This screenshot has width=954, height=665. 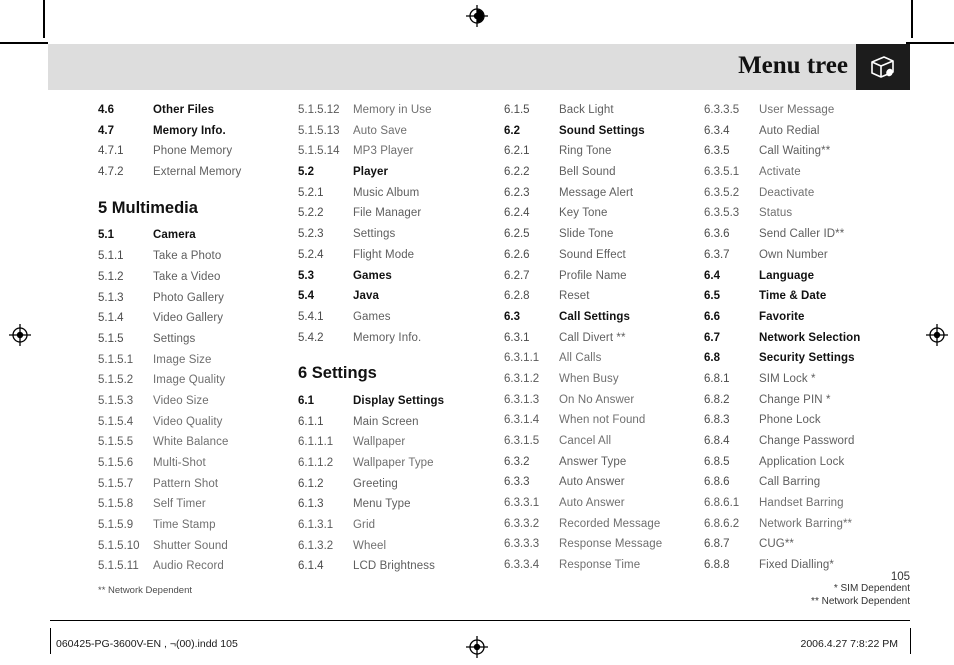 What do you see at coordinates (606, 548) in the screenshot?
I see `menu-tree-entry: 6.3.3.3 Response Message` at bounding box center [606, 548].